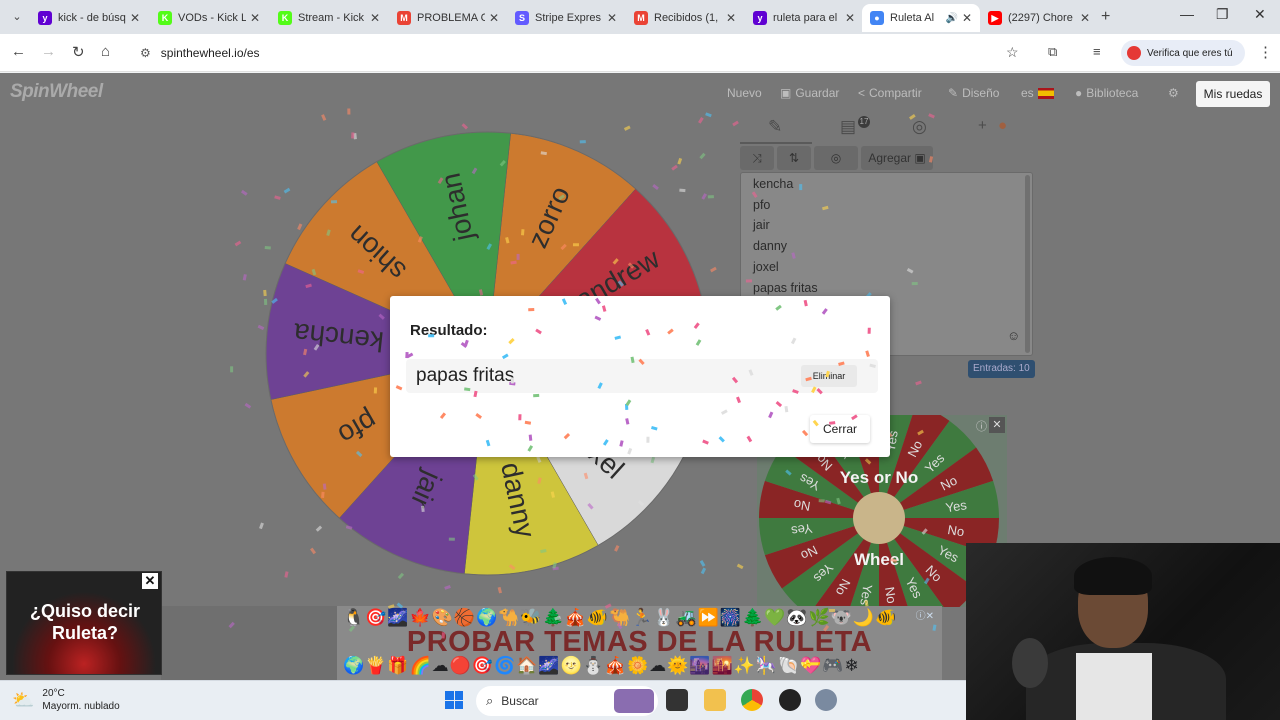 This screenshot has width=1280, height=720. What do you see at coordinates (1233, 94) in the screenshot?
I see `my-wheels-button: Mis ruedas` at bounding box center [1233, 94].